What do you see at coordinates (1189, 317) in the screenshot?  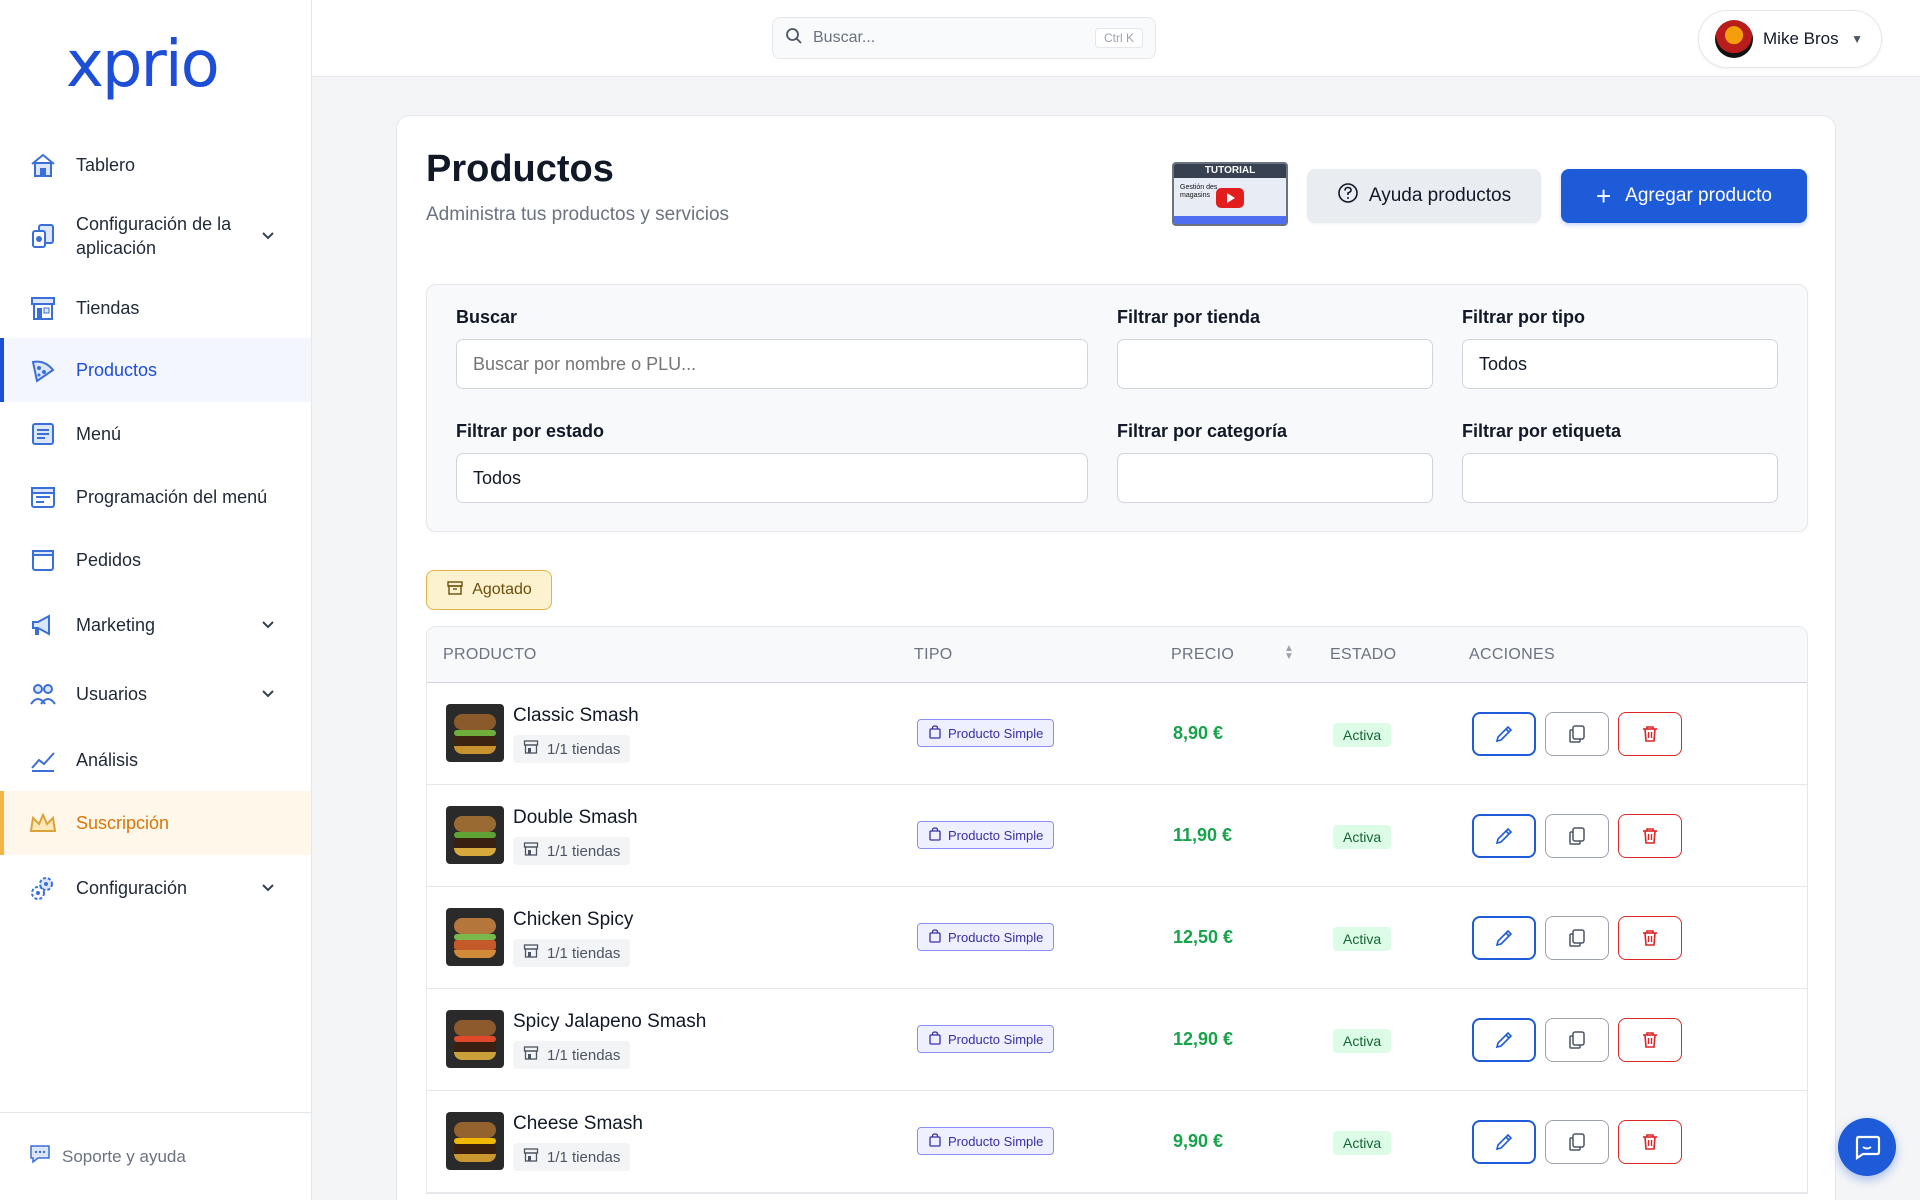 I see `filter-store-label: Filtrar por tienda` at bounding box center [1189, 317].